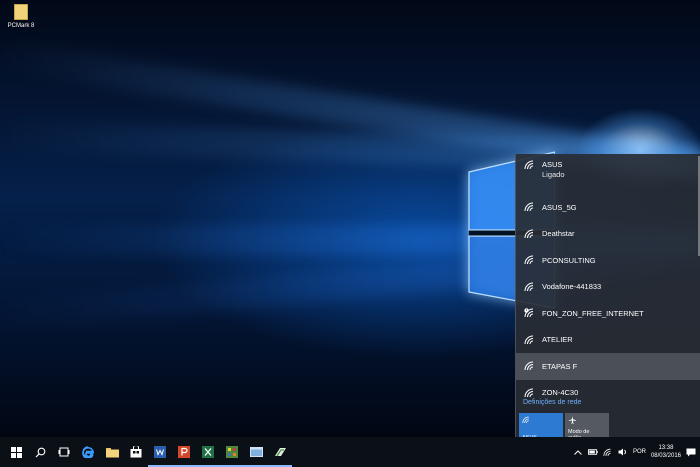 Image resolution: width=700 pixels, height=467 pixels. I want to click on network-name: ZON-4C30, so click(560, 393).